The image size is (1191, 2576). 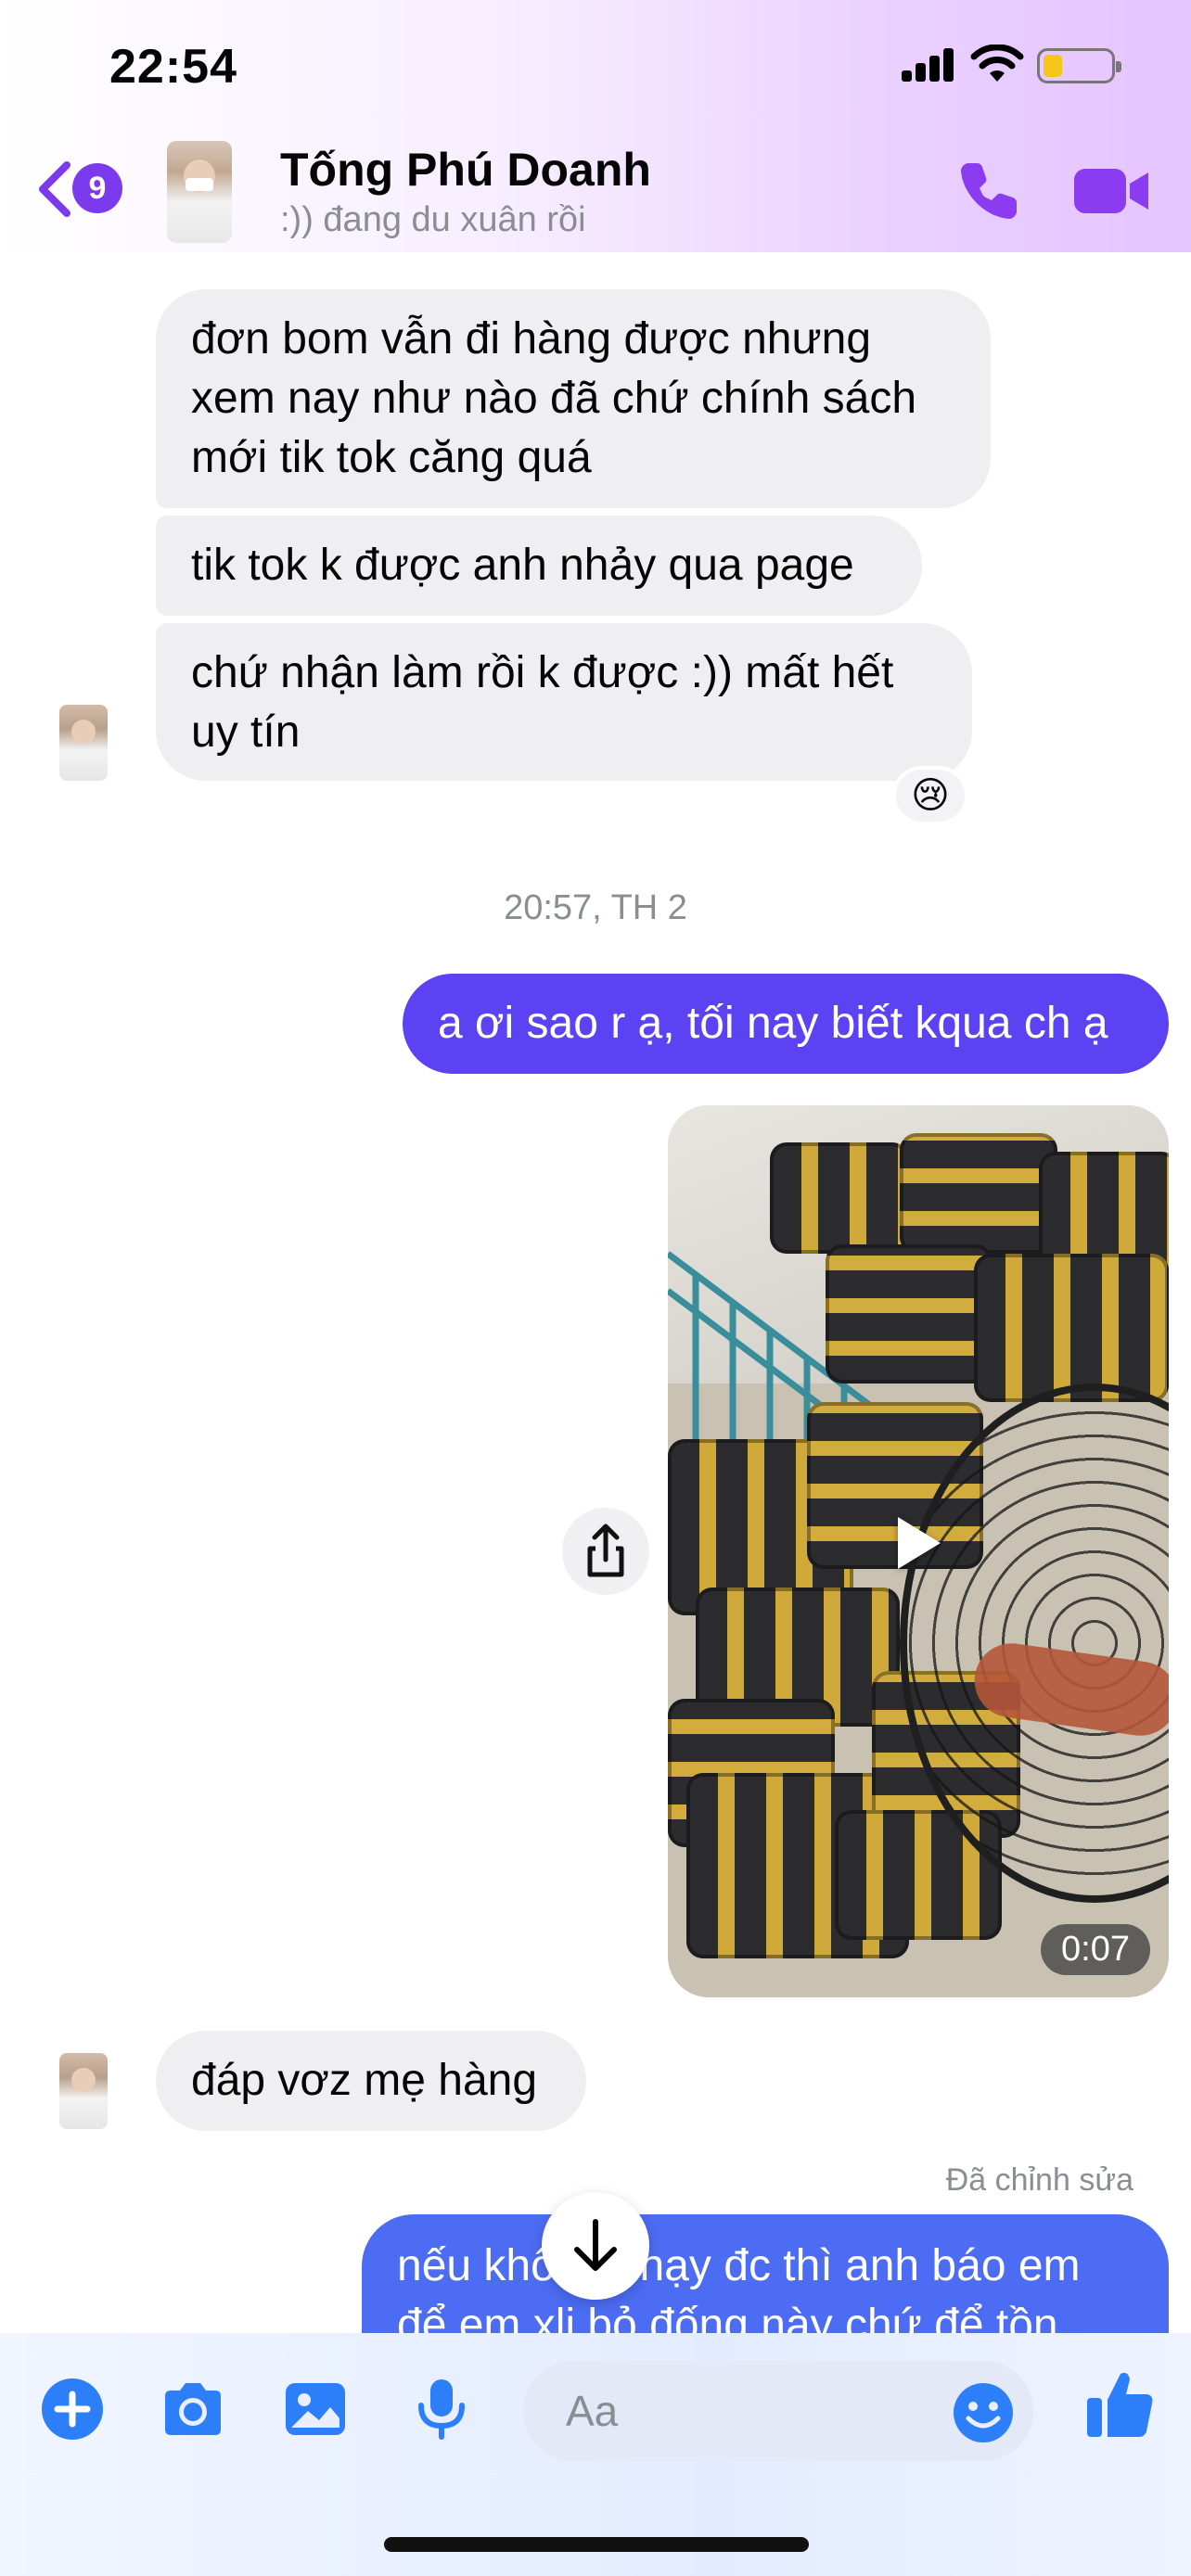 What do you see at coordinates (97, 188) in the screenshot?
I see `unread-badge: 9` at bounding box center [97, 188].